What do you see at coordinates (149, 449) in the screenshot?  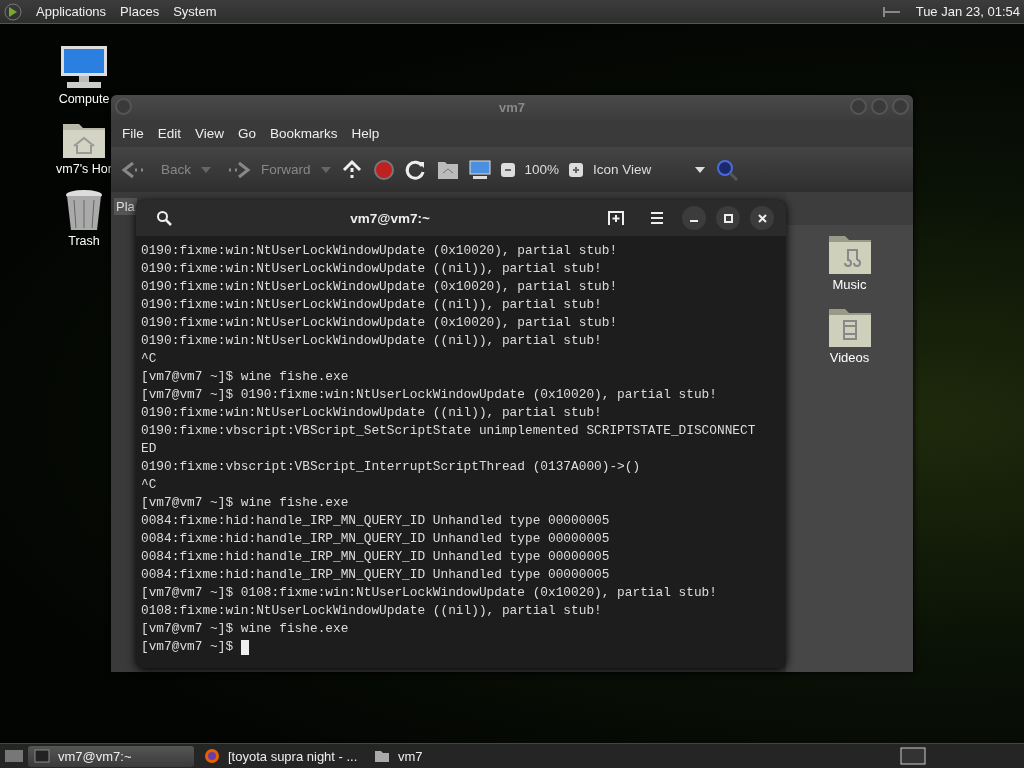 I see `terminal-line: ED` at bounding box center [149, 449].